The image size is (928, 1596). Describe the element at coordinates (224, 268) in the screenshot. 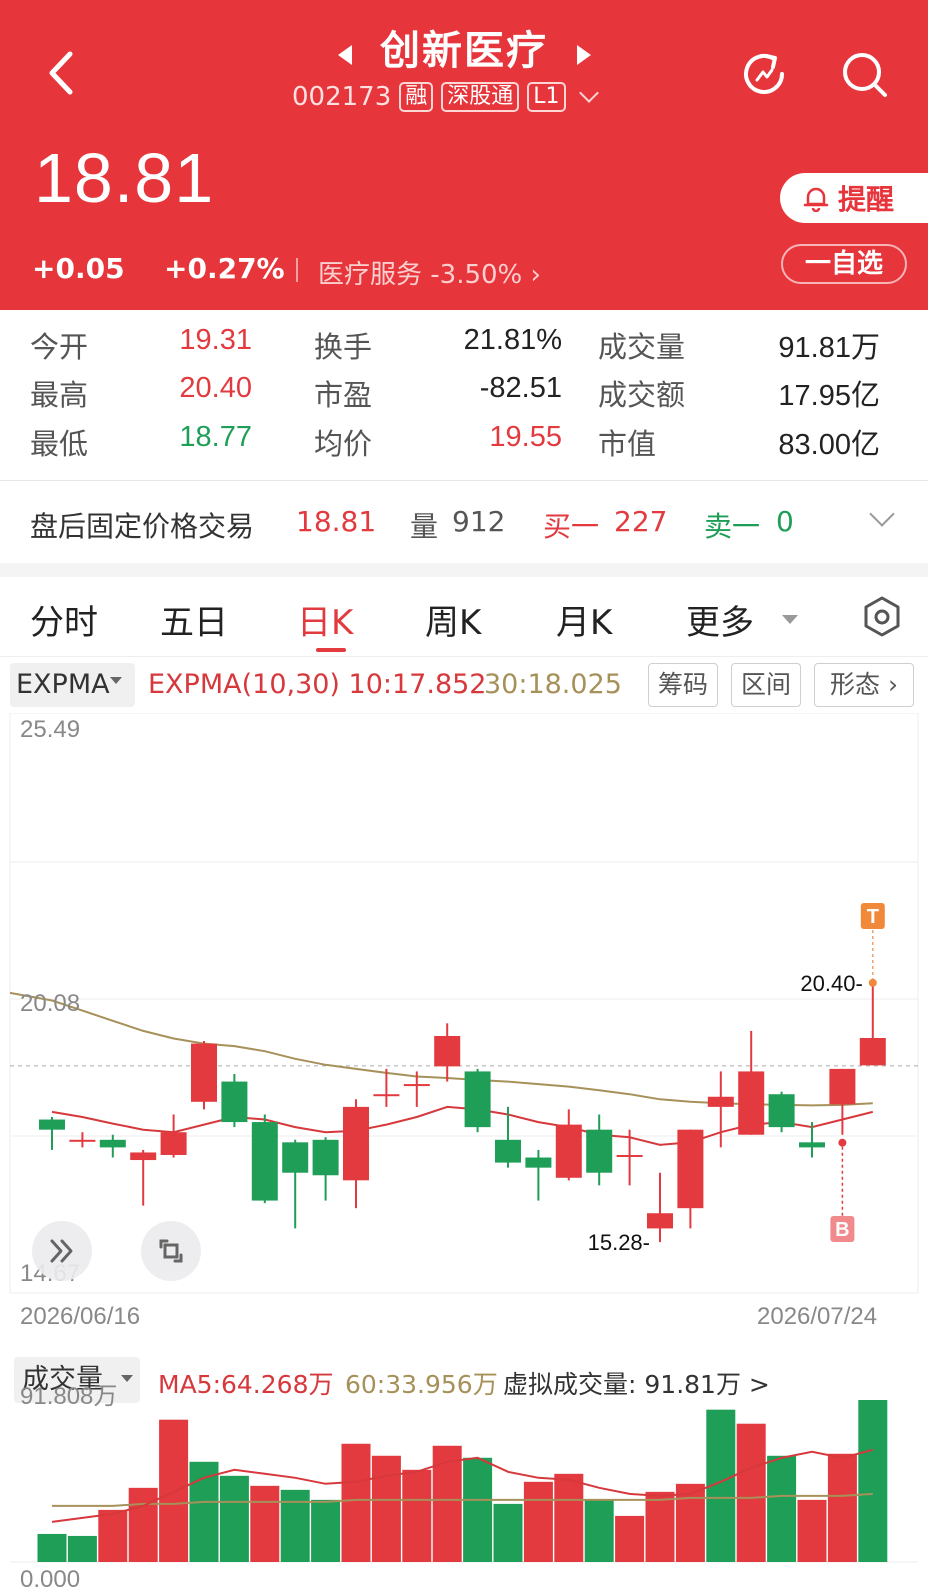

I see `price-change-percent: +0.27%` at that location.